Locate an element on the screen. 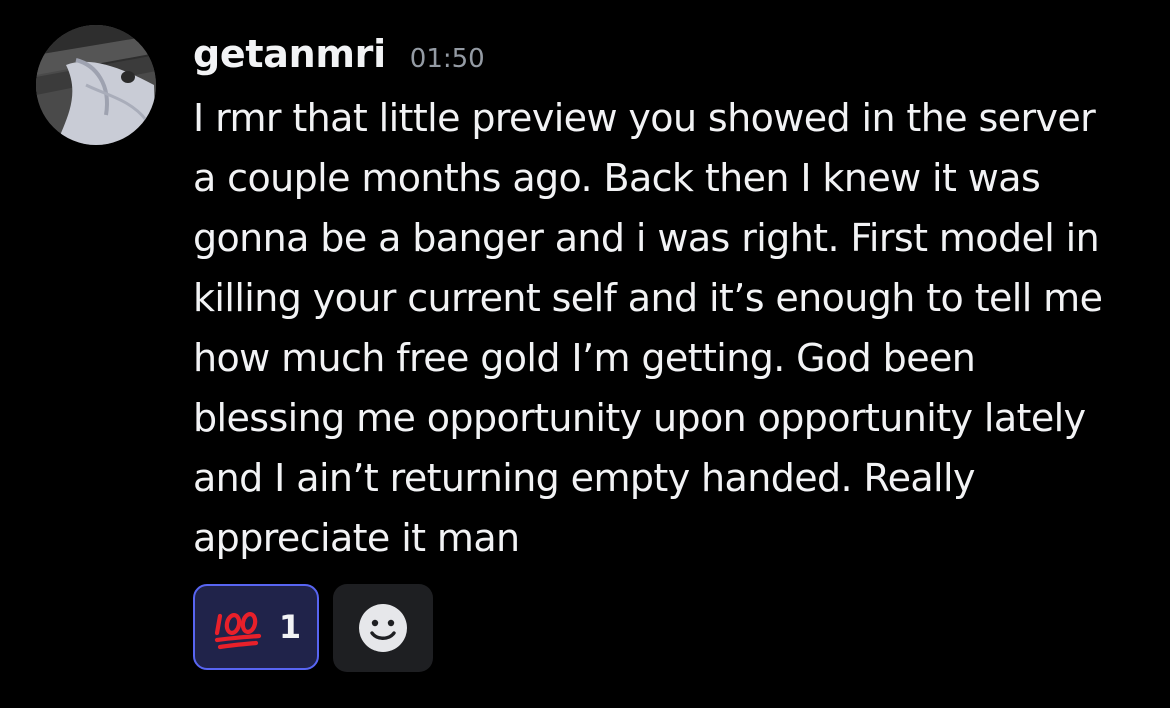 The width and height of the screenshot is (1170, 708). message-line: how much free gold I’m getting. God been is located at coordinates (584, 358).